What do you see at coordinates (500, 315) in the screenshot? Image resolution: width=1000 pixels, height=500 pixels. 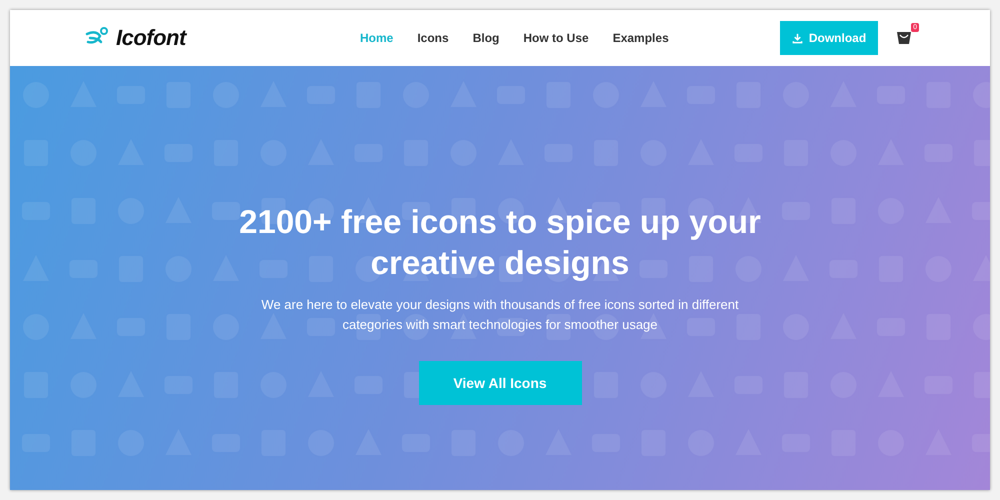 I see `hero-subtitle: We are here to elevate your designs with thousands of free icons sorted in different categories with smart technologies for smoother usage` at bounding box center [500, 315].